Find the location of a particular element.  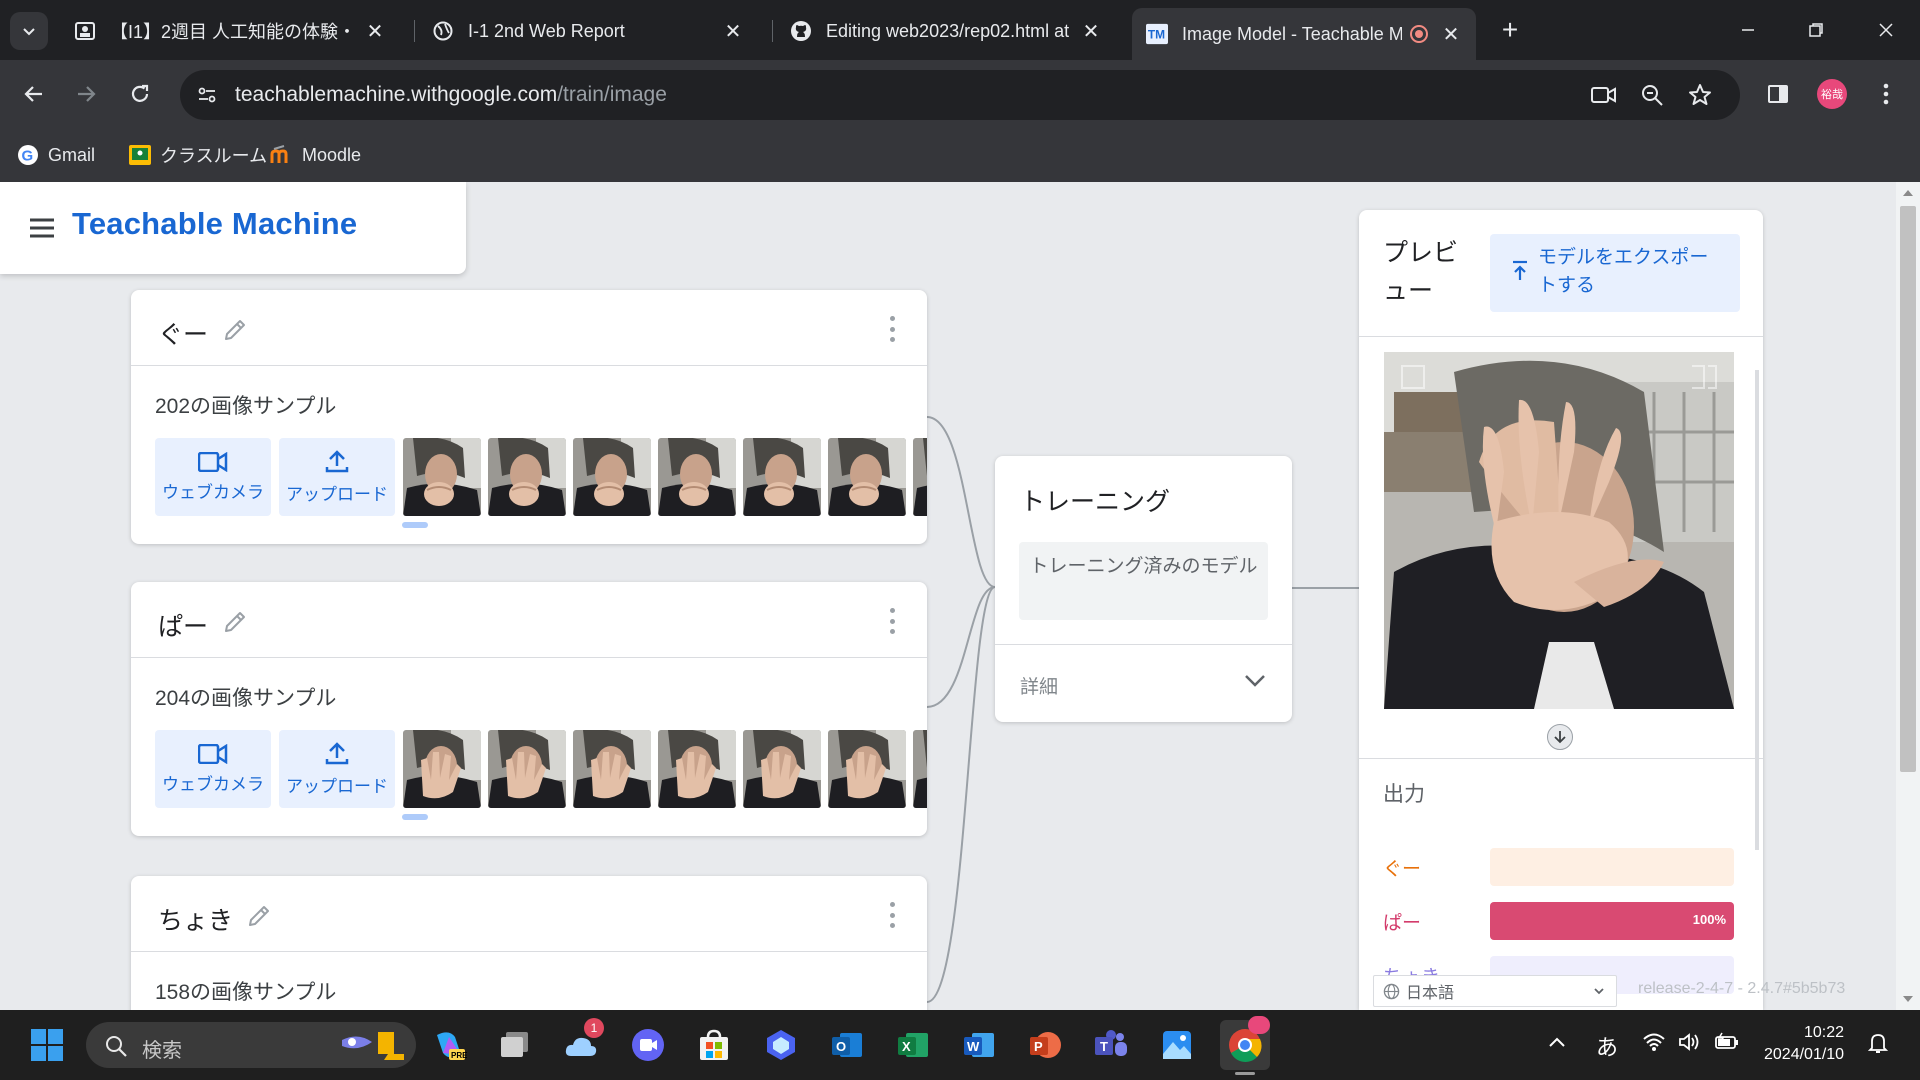

forward-button is located at coordinates (86, 94).